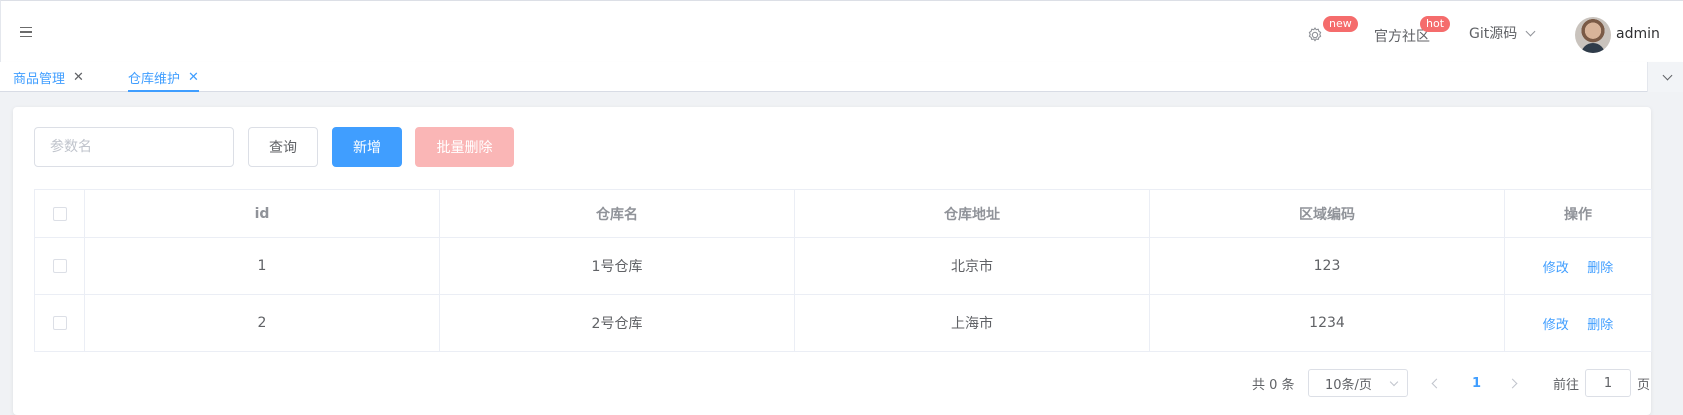  I want to click on prev-page-button, so click(1437, 383).